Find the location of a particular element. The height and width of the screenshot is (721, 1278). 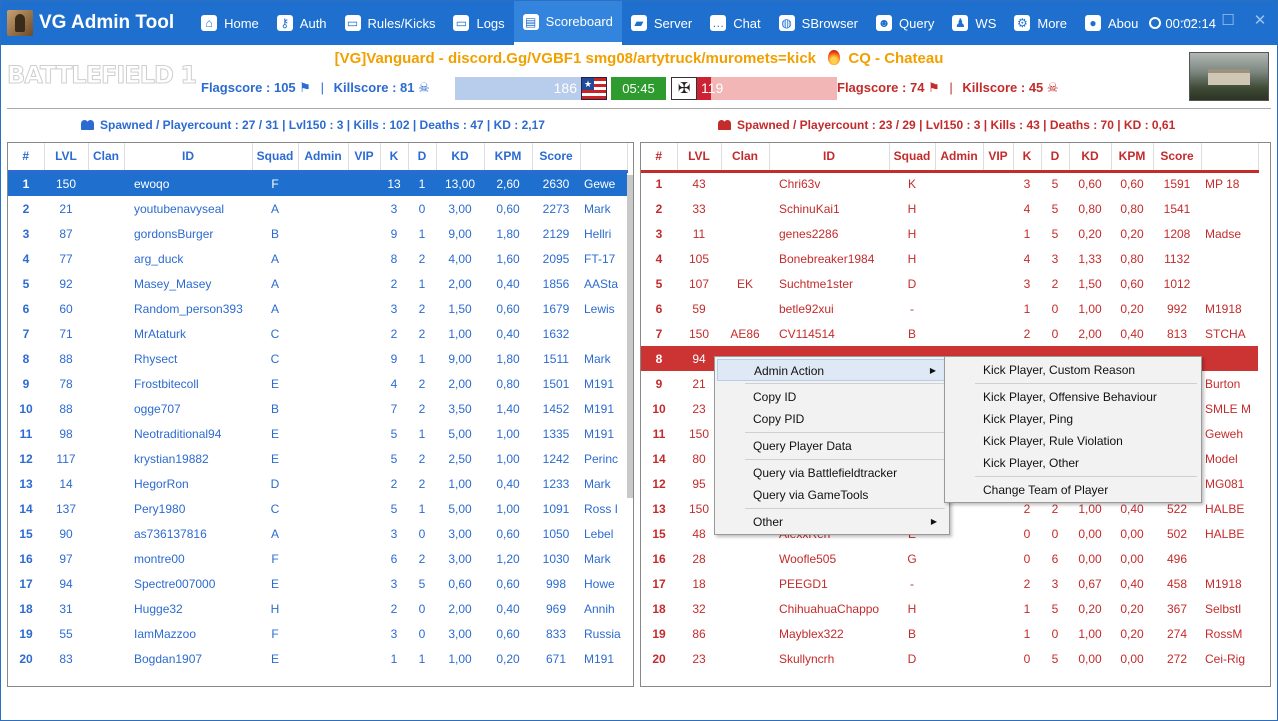

table-row: 7 71 MrAtaturk C 2 2 1,00 0,40 1632 is located at coordinates (317, 333).